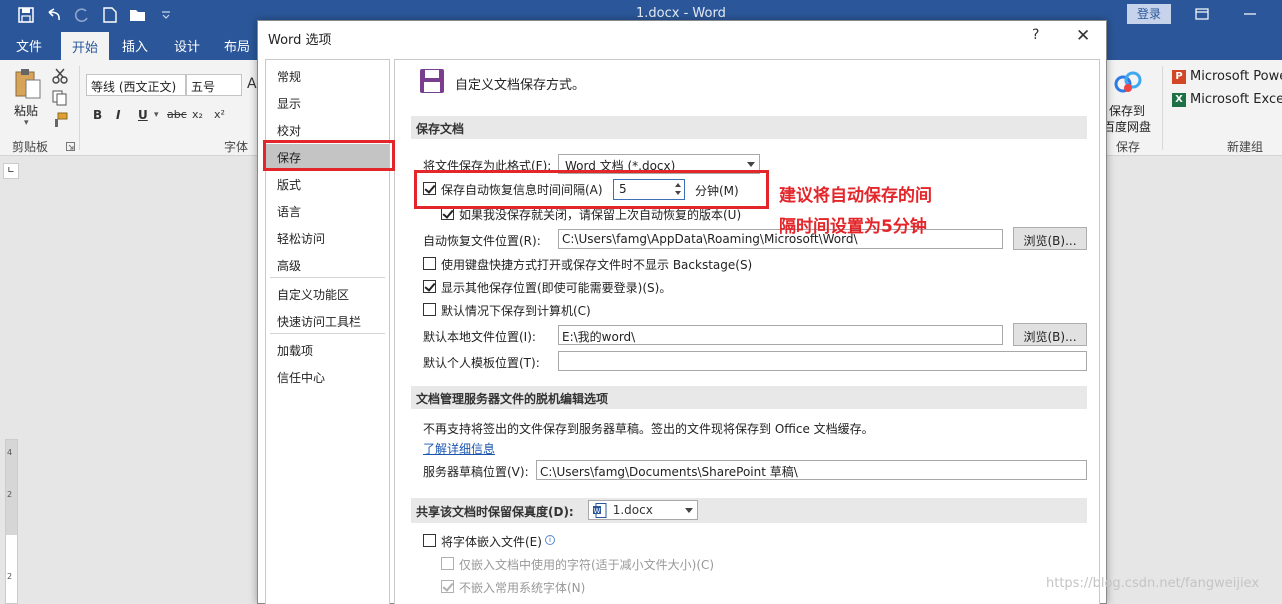 The image size is (1282, 604). What do you see at coordinates (327, 129) in the screenshot?
I see `nav-item-proofing: 校对` at bounding box center [327, 129].